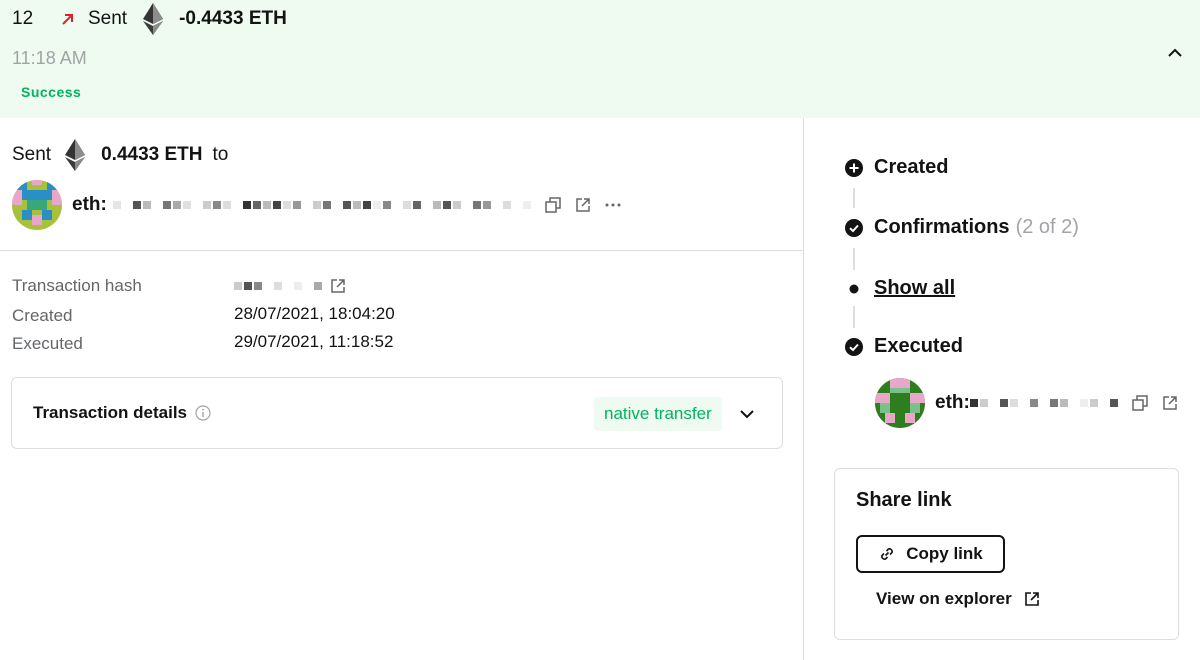  What do you see at coordinates (401, 250) in the screenshot?
I see `horizontal-divider` at bounding box center [401, 250].